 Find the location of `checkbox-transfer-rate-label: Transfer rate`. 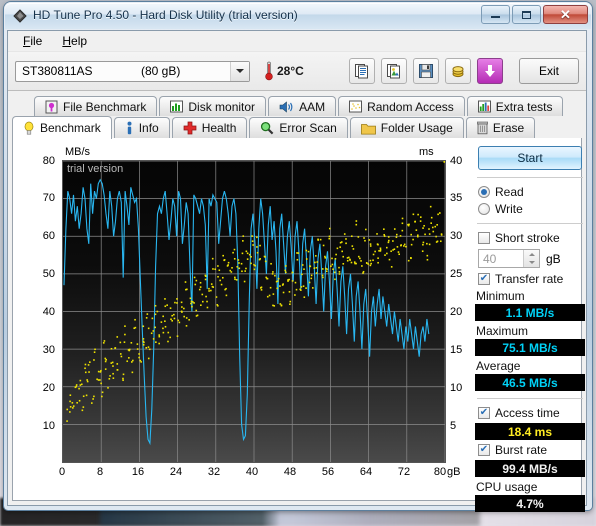

checkbox-transfer-rate-label: Transfer rate is located at coordinates (529, 279).